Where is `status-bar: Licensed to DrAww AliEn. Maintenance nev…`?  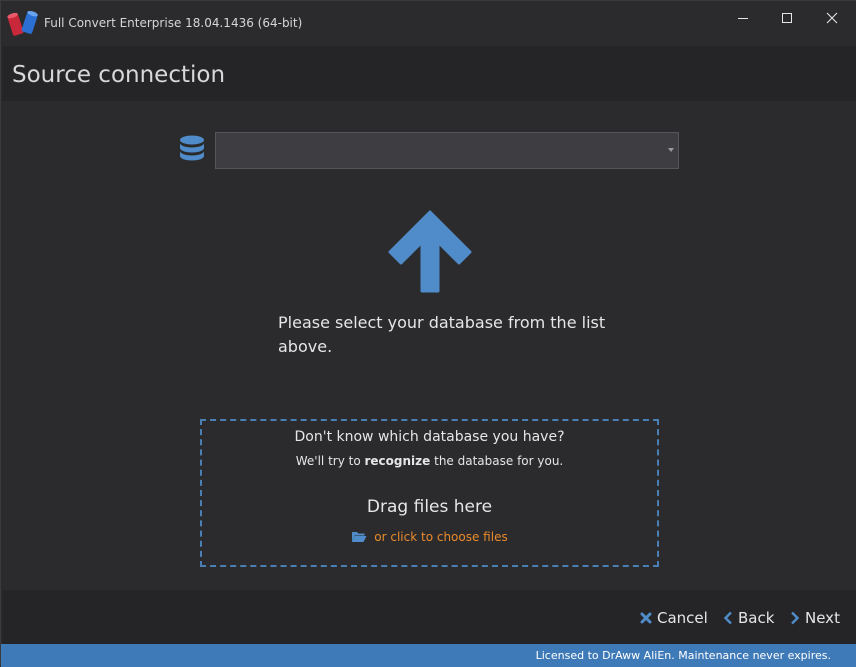
status-bar: Licensed to DrAww AliEn. Maintenance nev… is located at coordinates (428, 655).